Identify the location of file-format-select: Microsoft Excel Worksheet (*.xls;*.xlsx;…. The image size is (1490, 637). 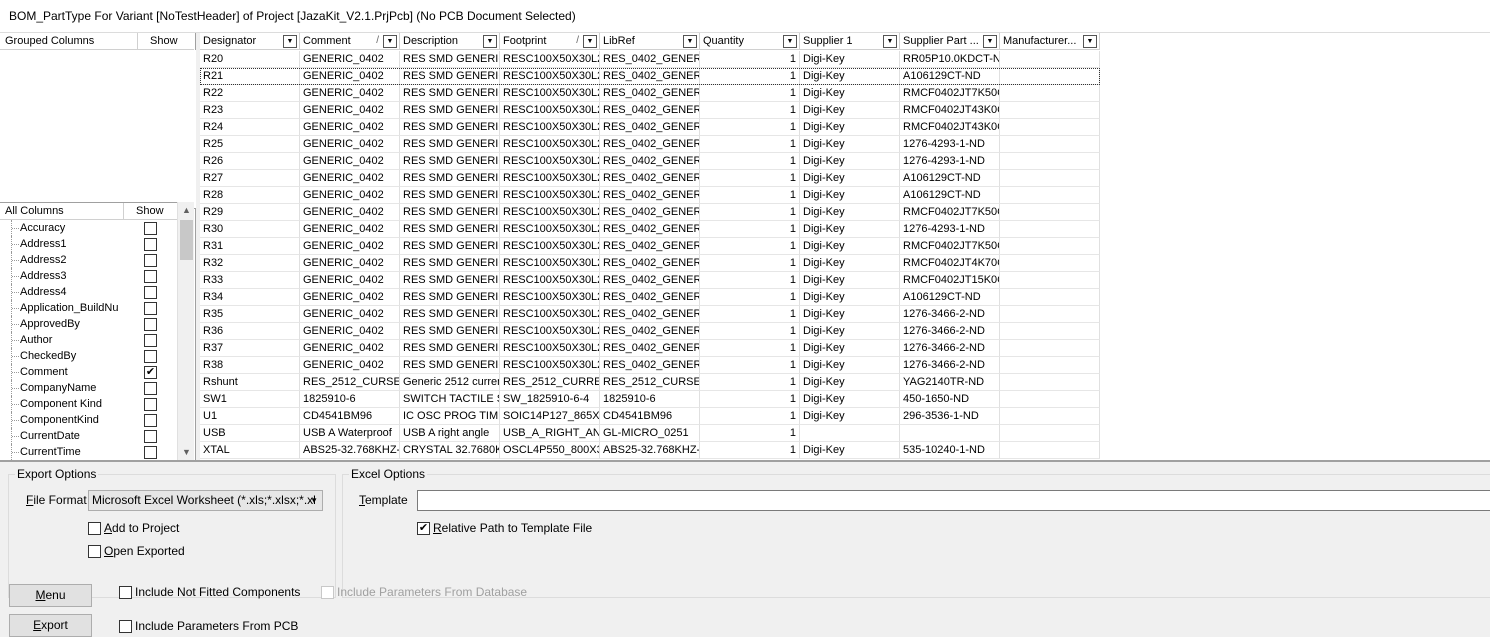
(205, 500).